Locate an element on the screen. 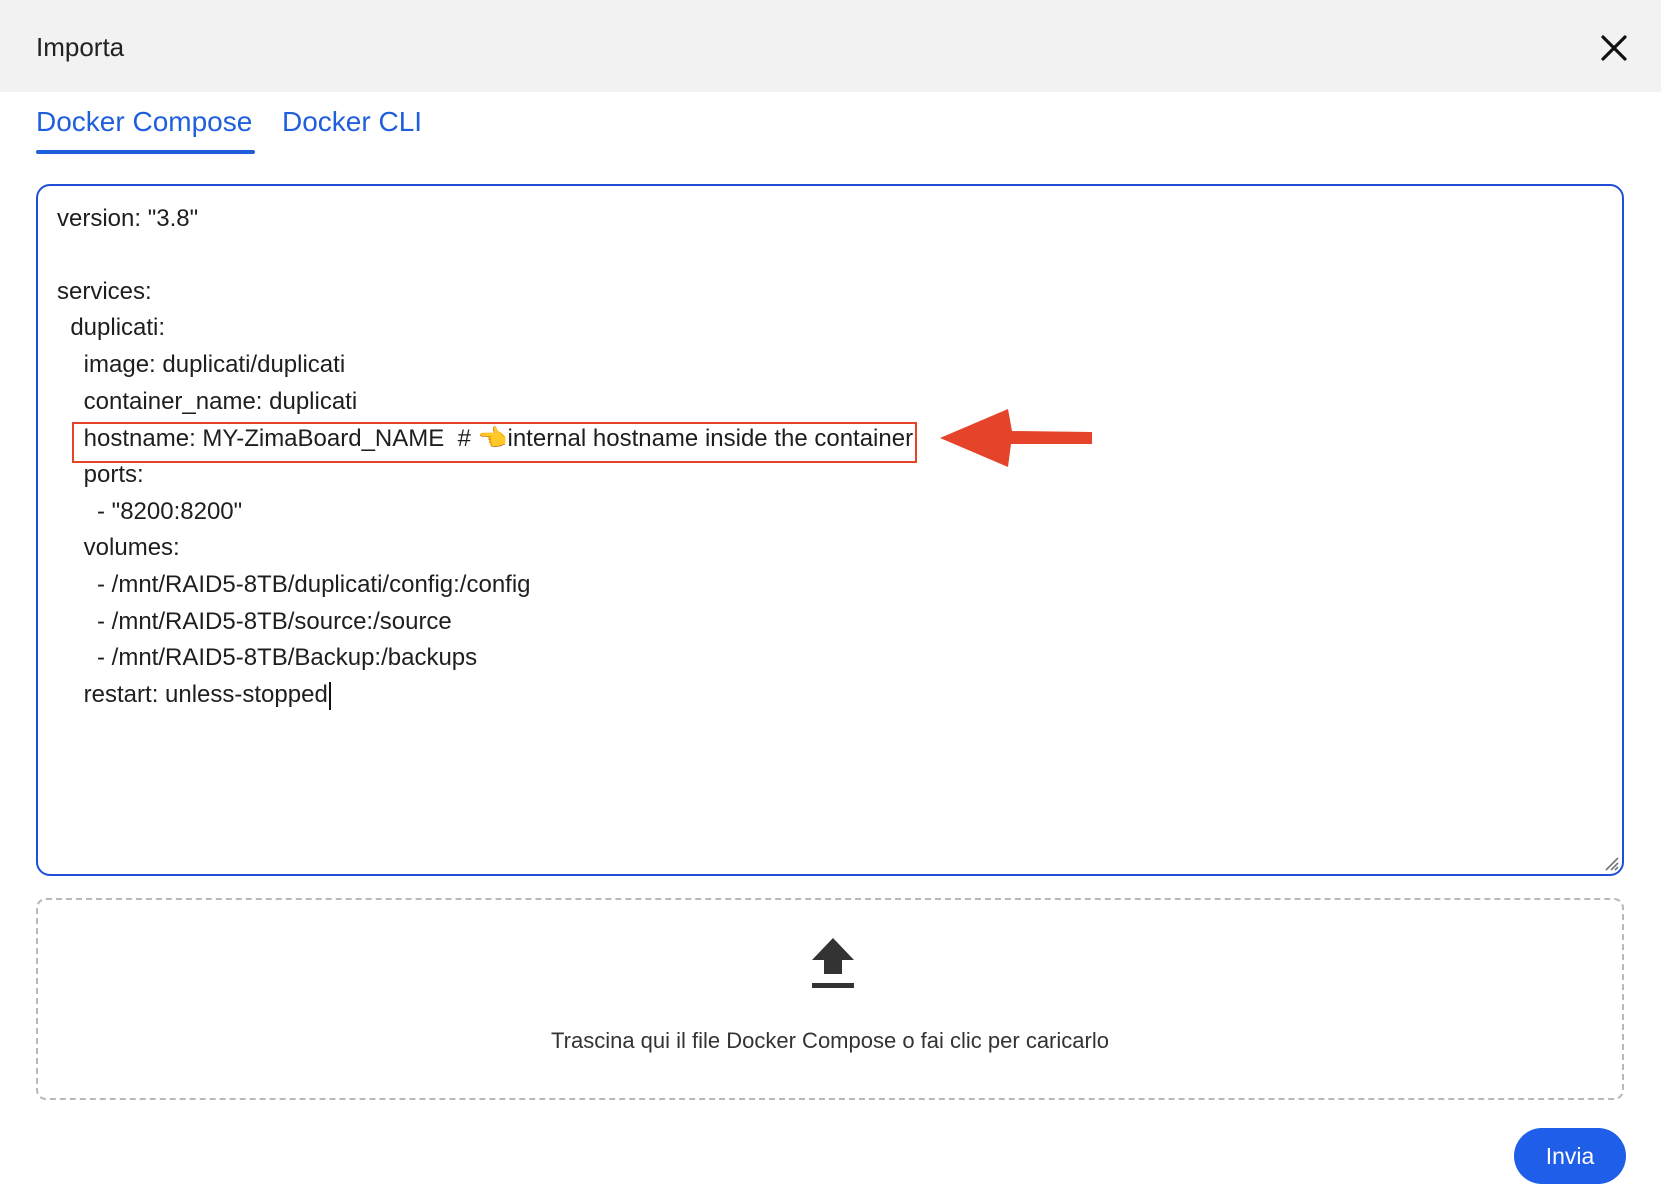 The width and height of the screenshot is (1661, 1200). code-line: container_name: duplicati is located at coordinates (207, 401).